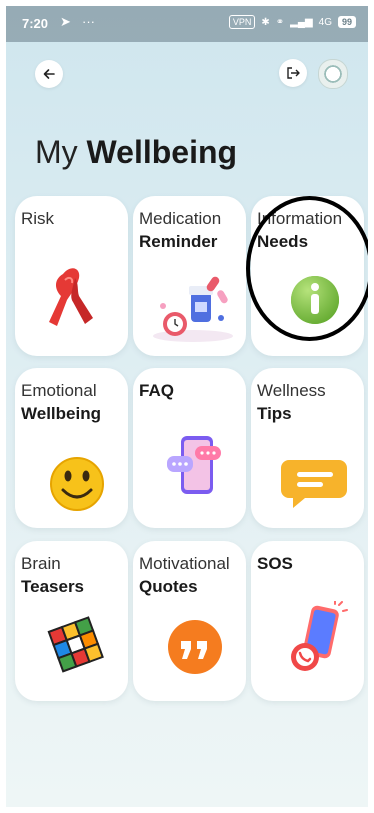 The height and width of the screenshot is (813, 374). I want to click on tile-label-bold: Wellbeing, so click(61, 413).